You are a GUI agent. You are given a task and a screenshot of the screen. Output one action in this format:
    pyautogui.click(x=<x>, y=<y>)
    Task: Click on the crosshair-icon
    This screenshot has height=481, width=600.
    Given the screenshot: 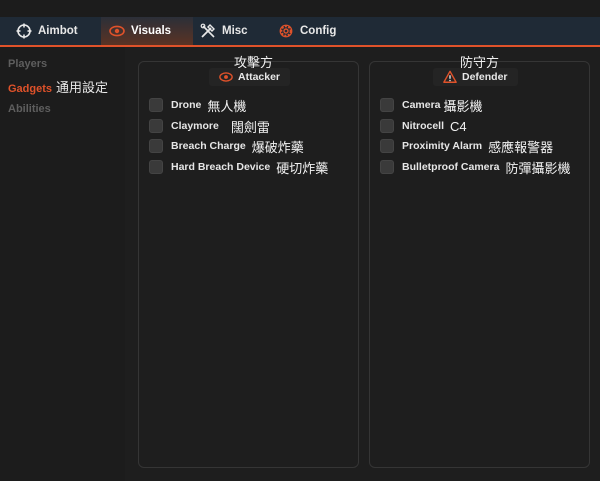 What is the action you would take?
    pyautogui.click(x=24, y=31)
    